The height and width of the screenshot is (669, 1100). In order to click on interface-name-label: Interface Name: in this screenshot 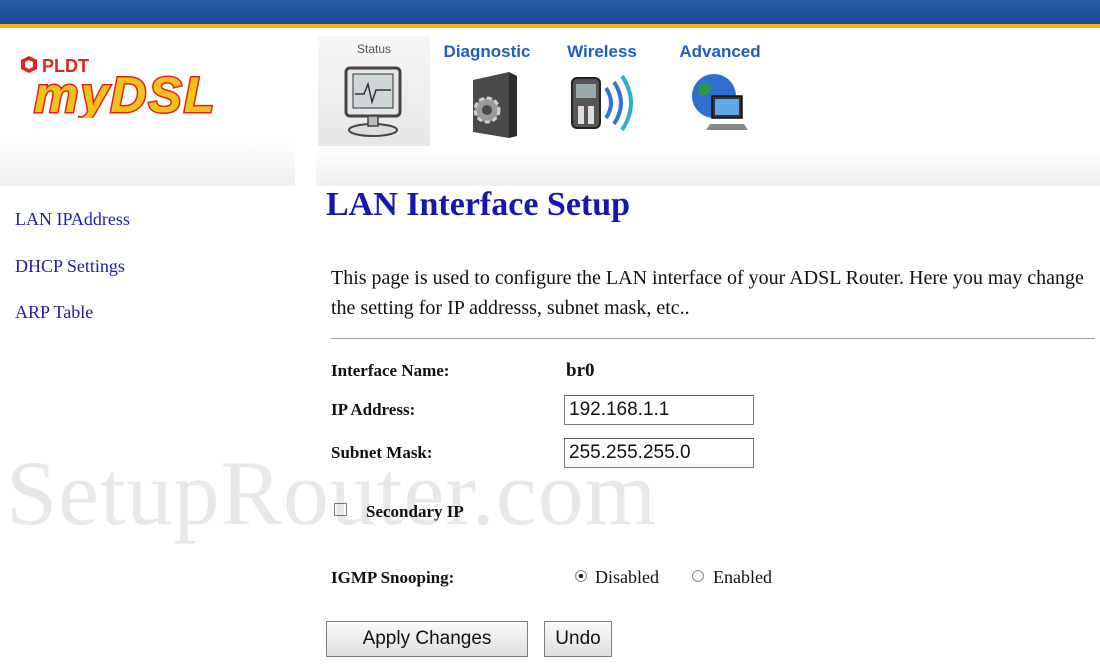, I will do `click(390, 370)`.